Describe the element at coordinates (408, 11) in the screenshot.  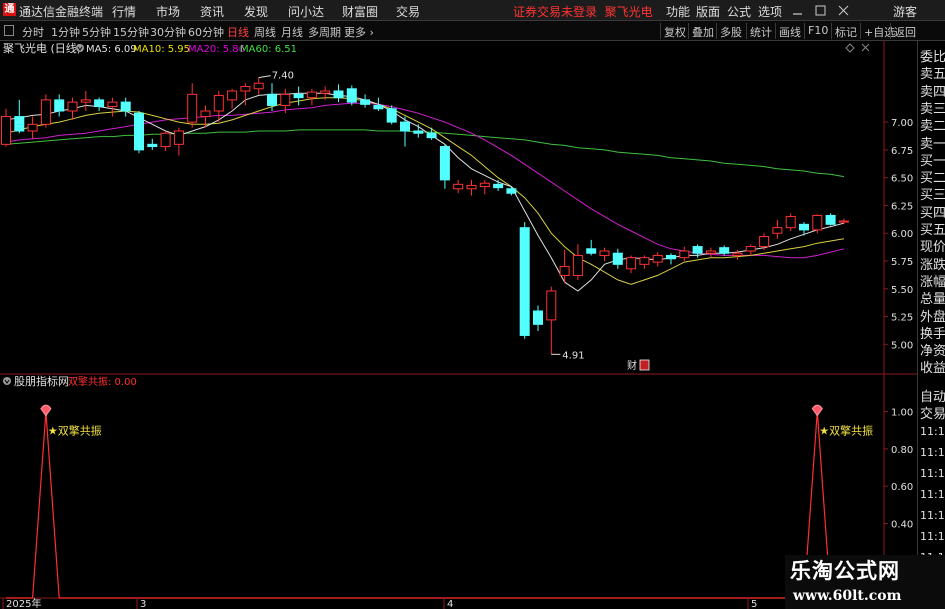
I see `menu-trade: 交易` at that location.